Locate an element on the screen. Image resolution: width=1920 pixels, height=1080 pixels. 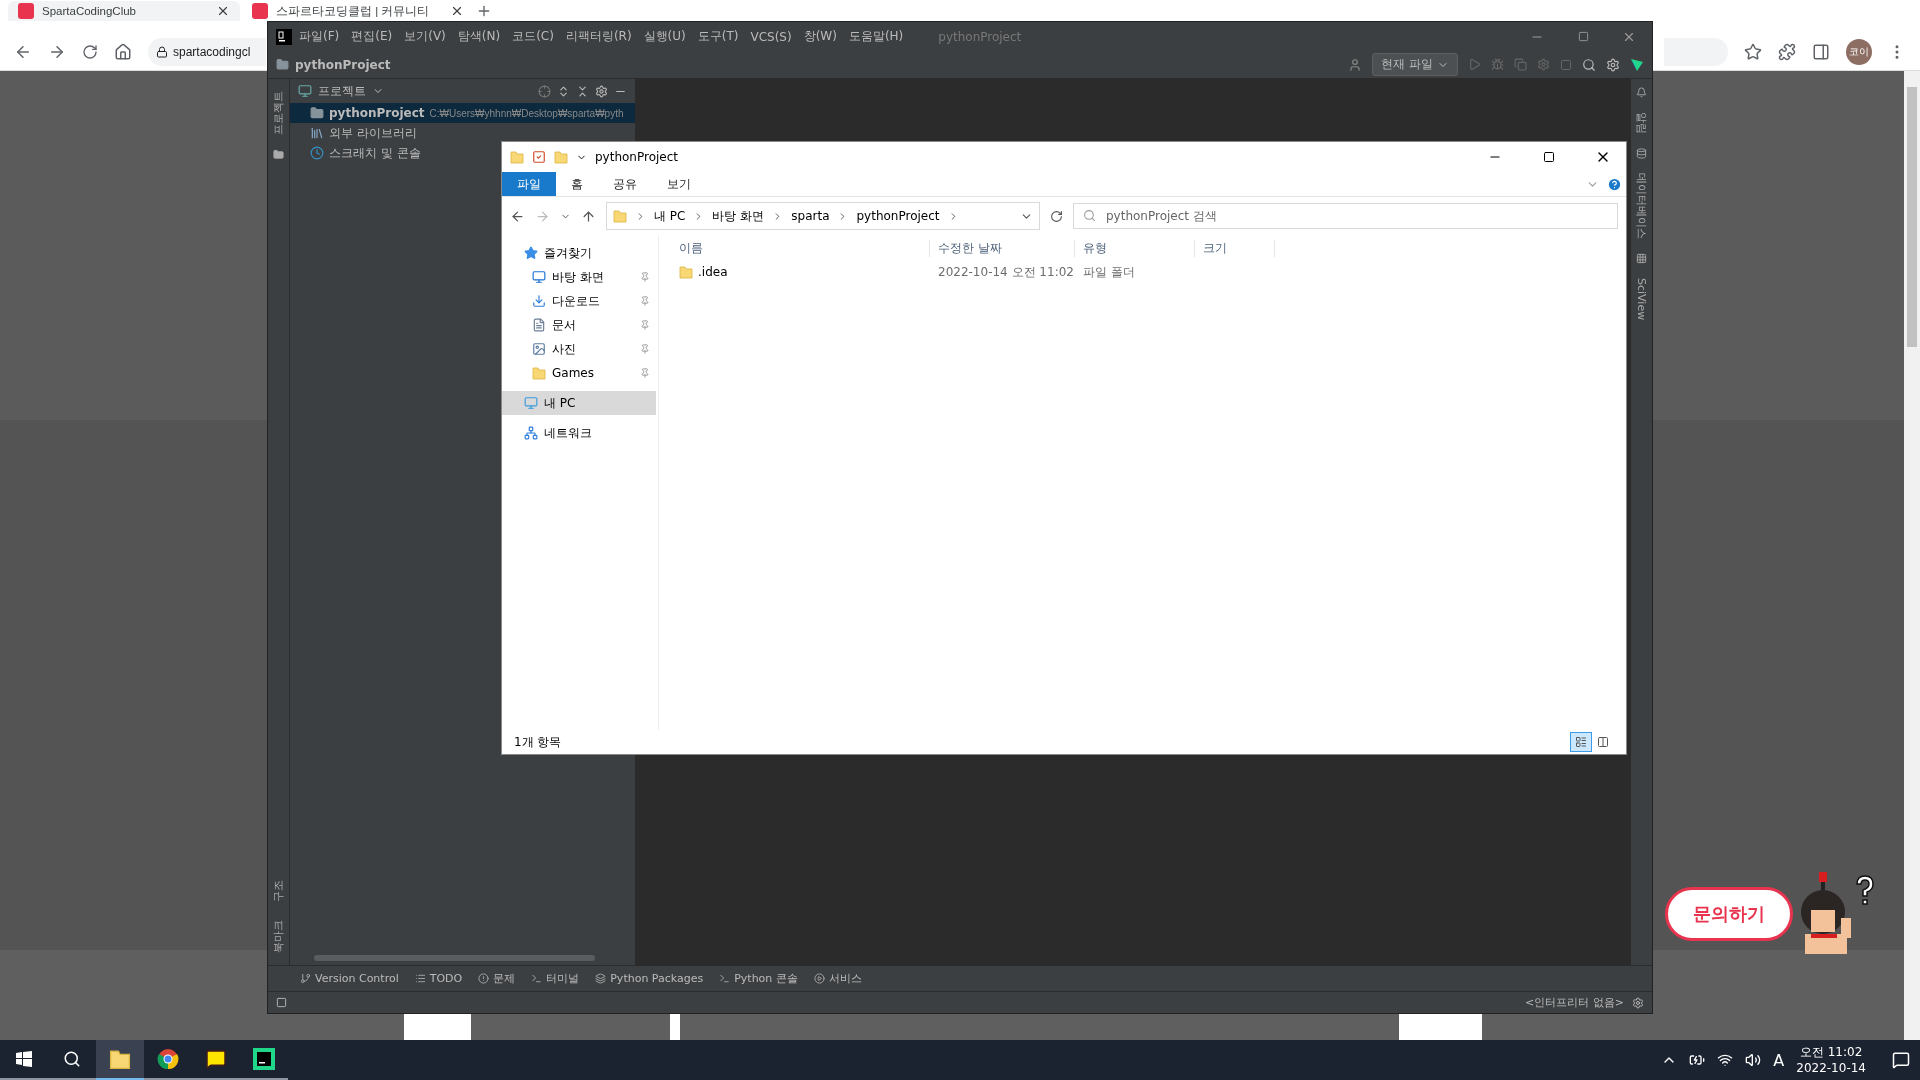
layers-icon is located at coordinates (601, 978).